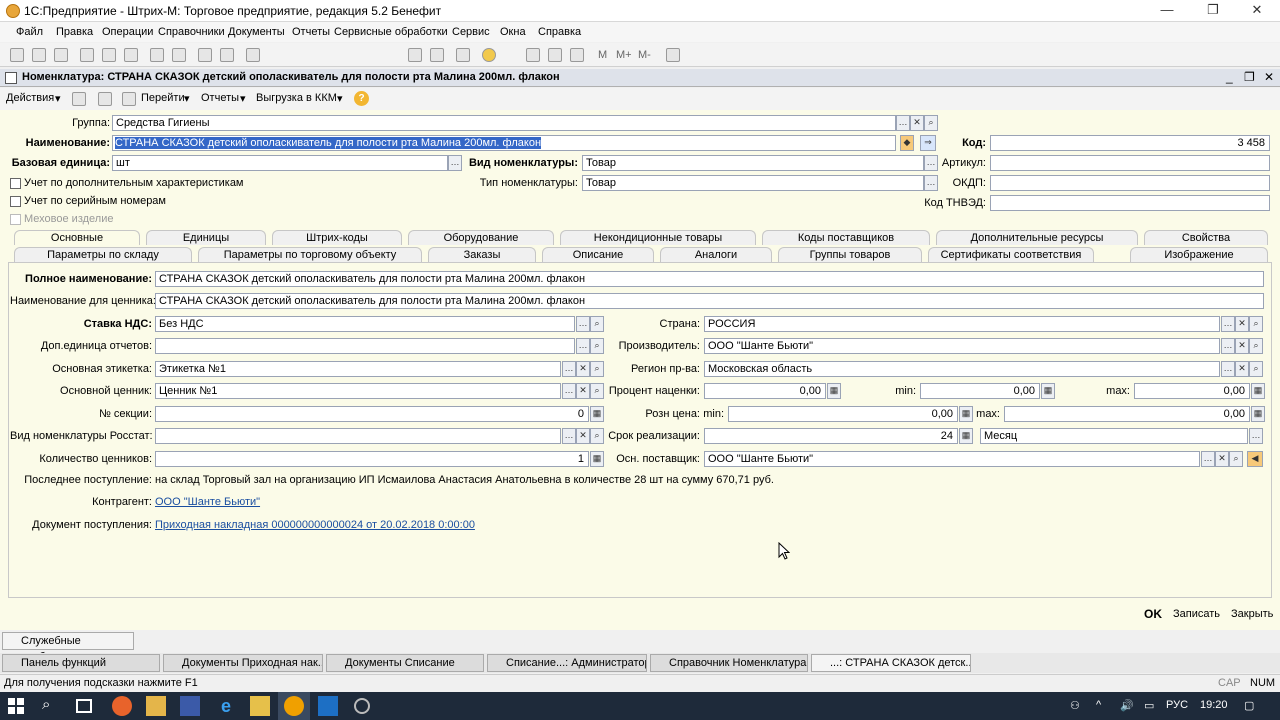 The image size is (1280, 720). Describe the element at coordinates (328, 706) in the screenshot. I see `outlook-icon` at that location.